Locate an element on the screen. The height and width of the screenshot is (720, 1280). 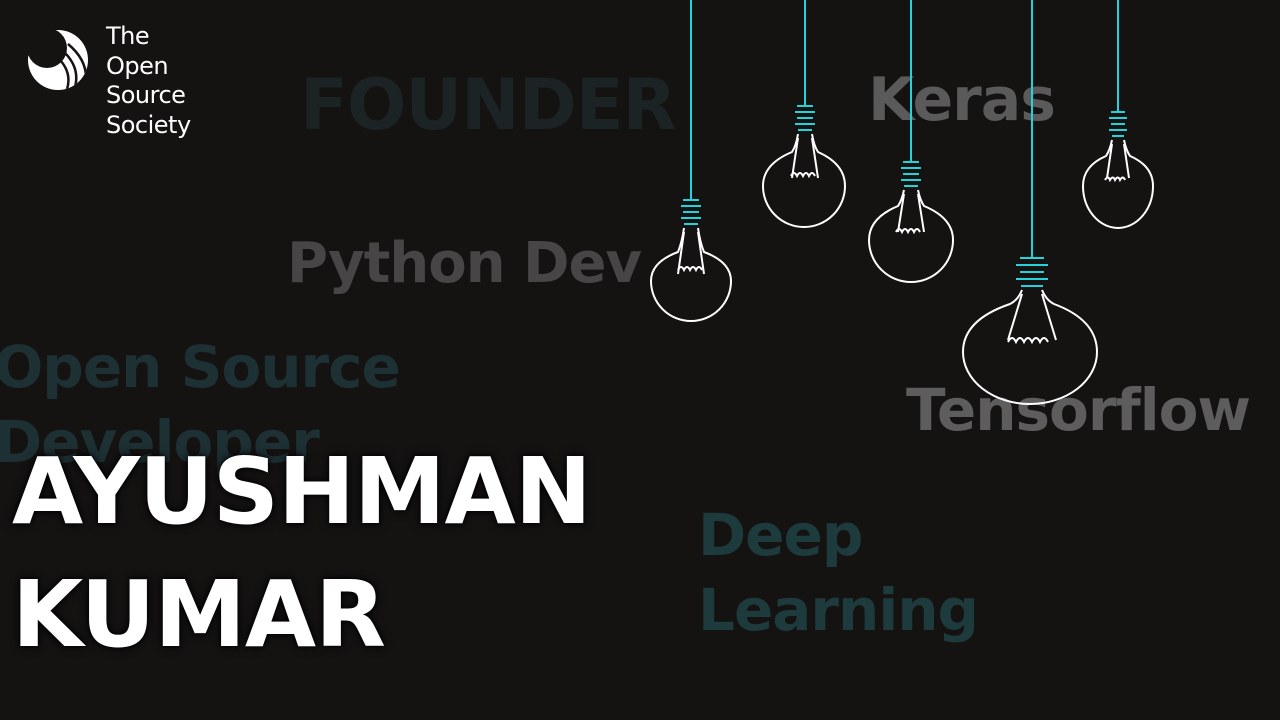
speaker-last-name: KUMAR is located at coordinates (199, 614).